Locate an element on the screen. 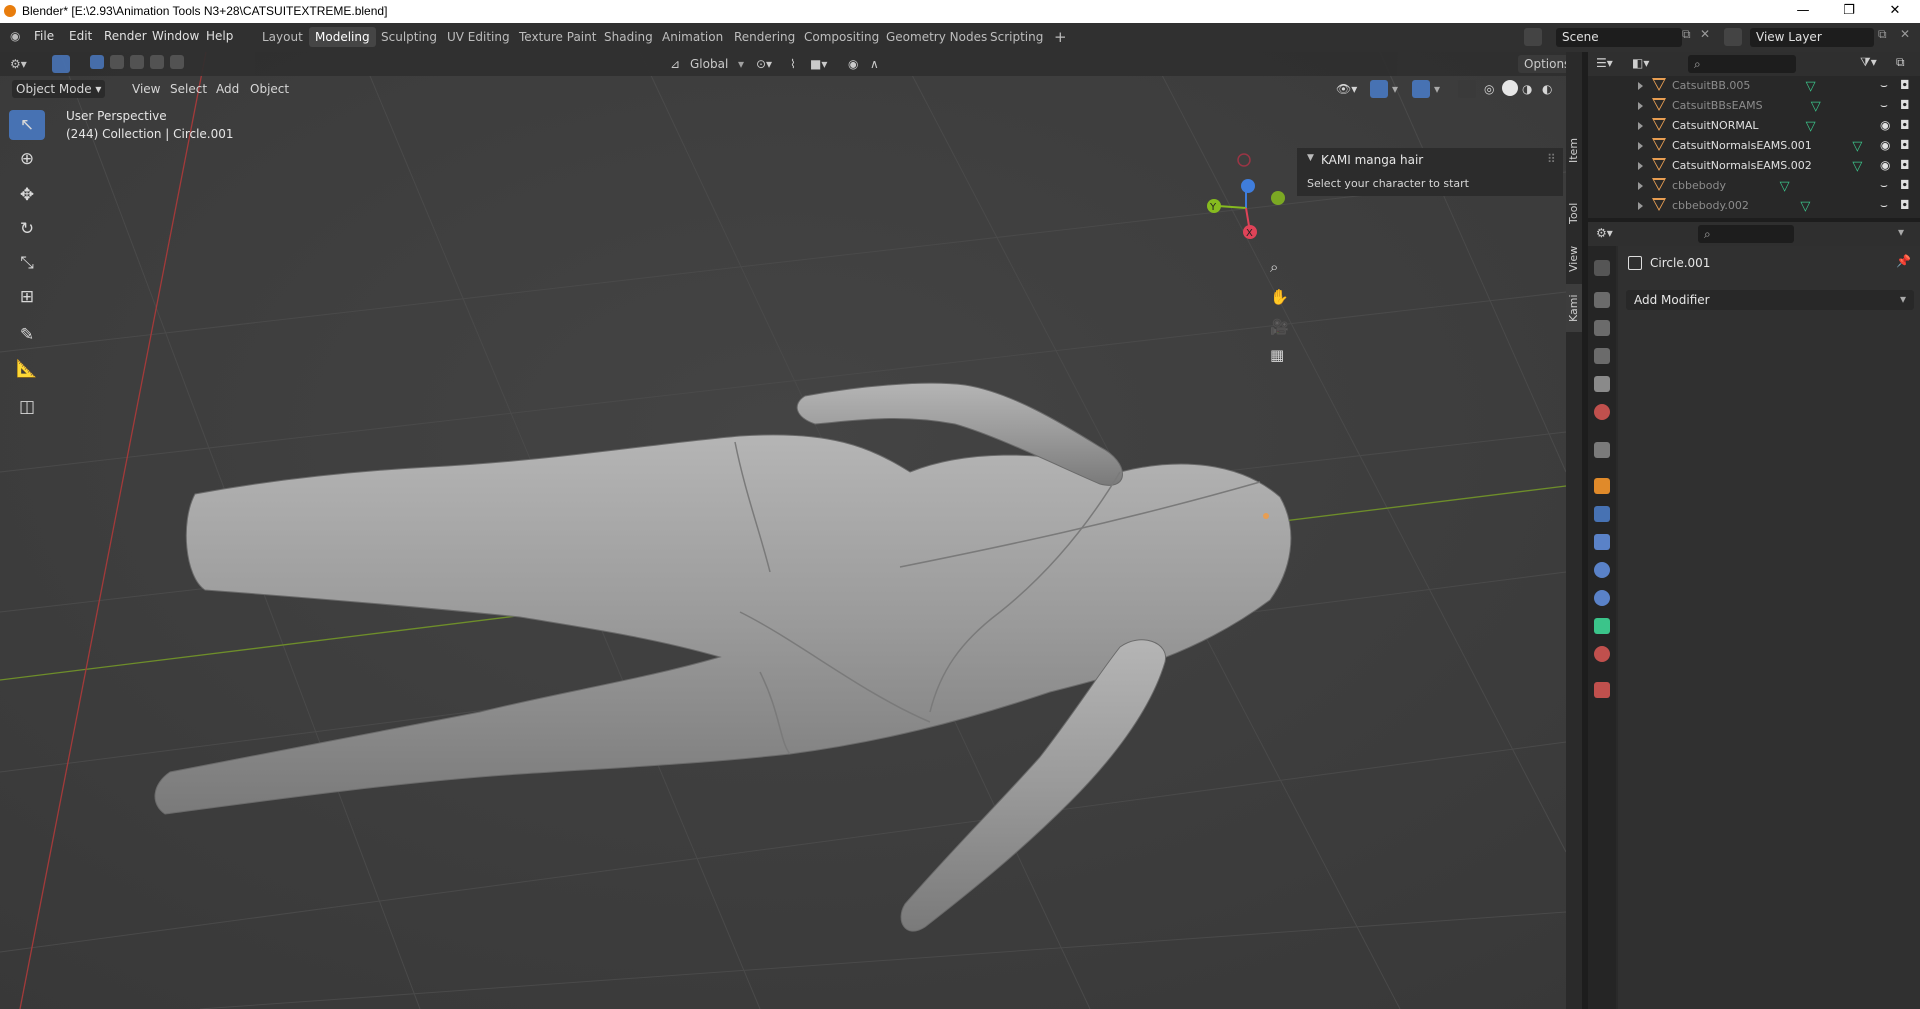 This screenshot has height=1009, width=1920. tab-texture-paint: Texture Paint is located at coordinates (557, 37).